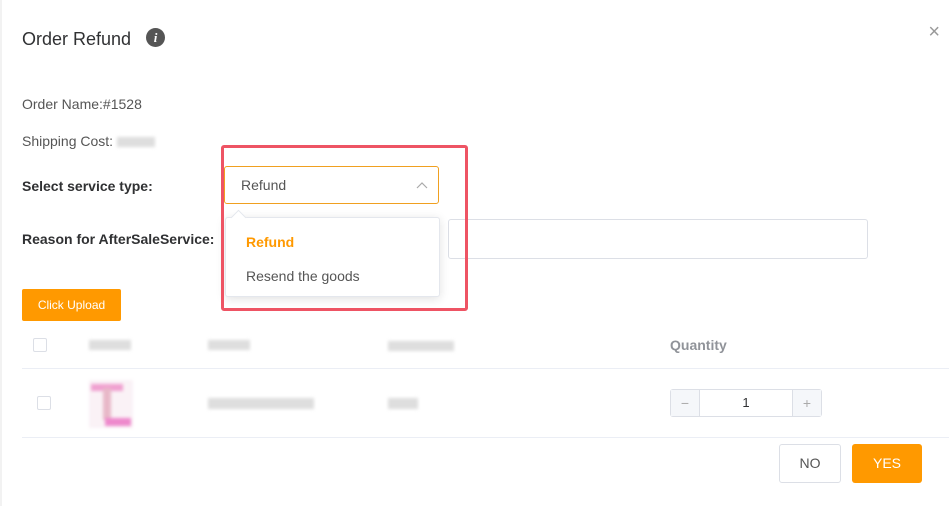  Describe the element at coordinates (685, 403) in the screenshot. I see `decrement-button: −` at that location.